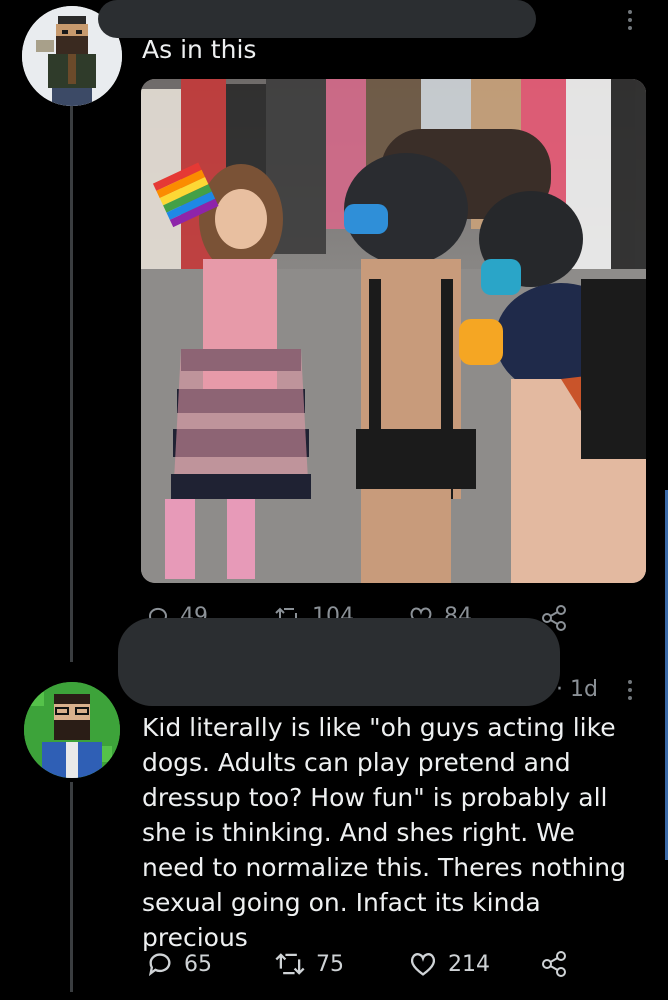 Image resolution: width=668 pixels, height=1000 pixels. What do you see at coordinates (290, 964) in the screenshot?
I see `retweet-icon` at bounding box center [290, 964].